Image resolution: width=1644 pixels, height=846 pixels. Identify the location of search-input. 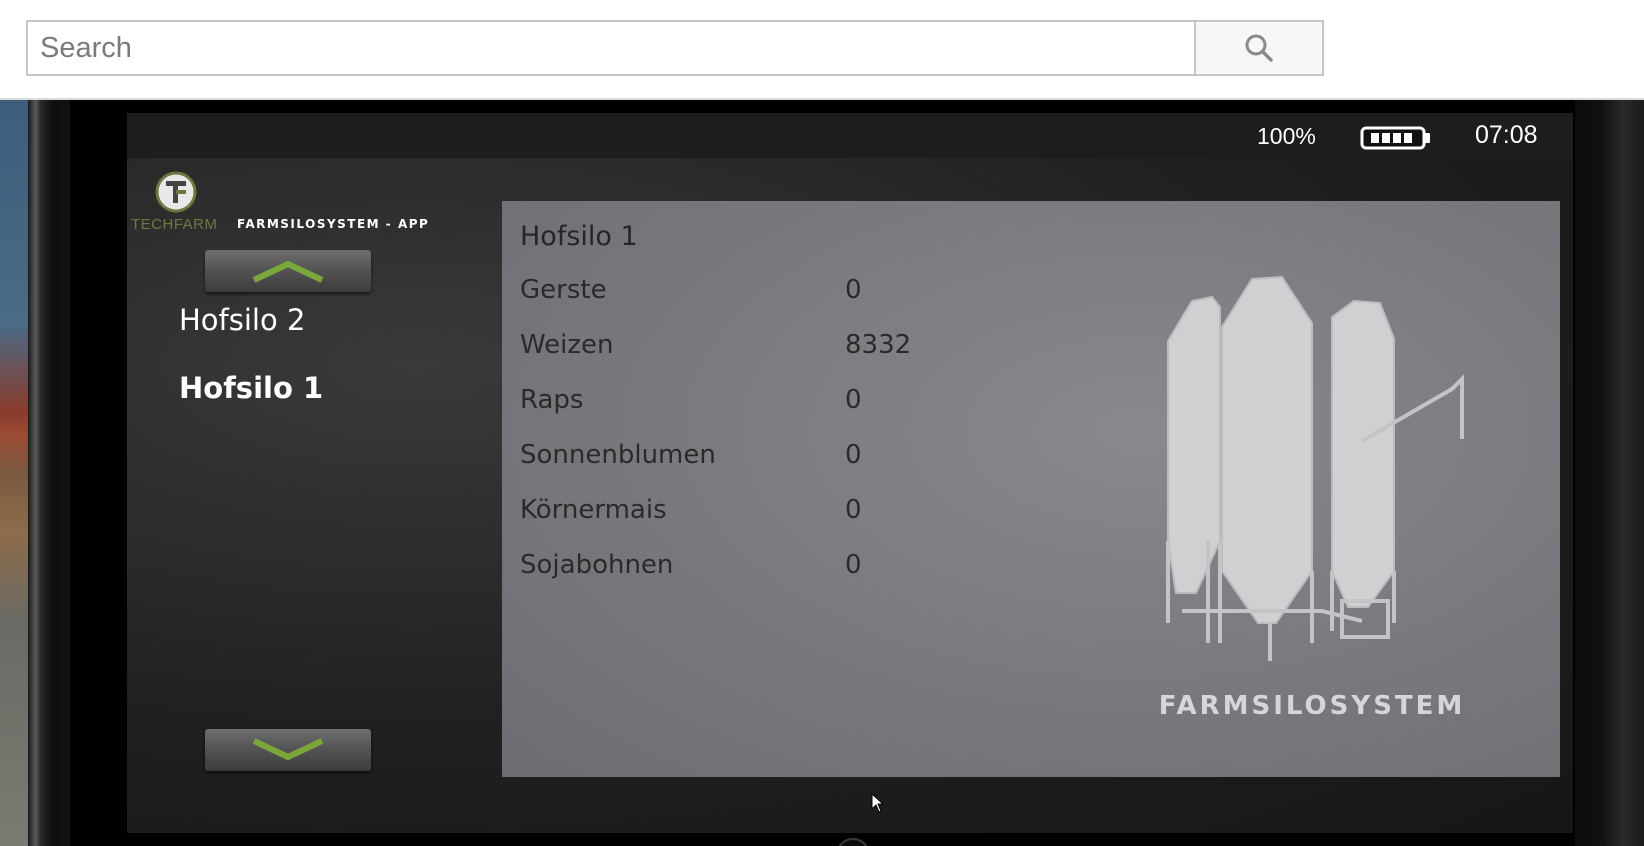
(610, 48).